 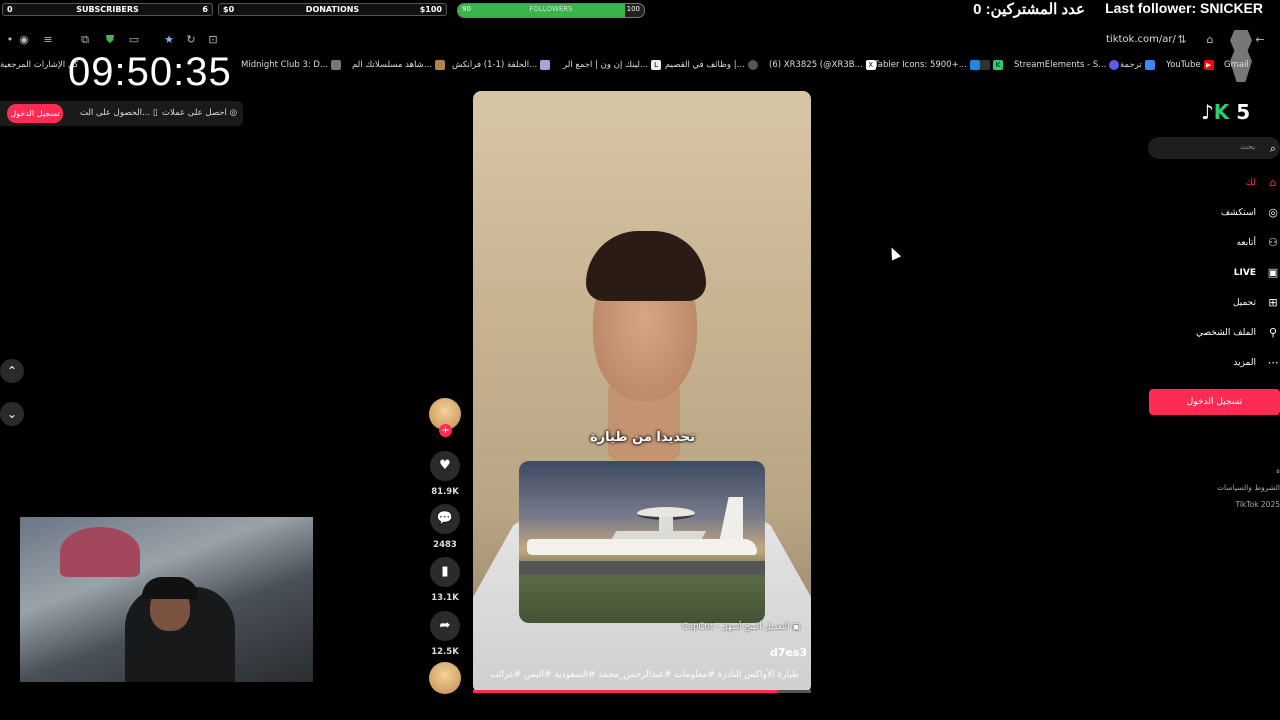 What do you see at coordinates (822, 65) in the screenshot?
I see `bookmark-item: (6) XR3825 (@XR3B... X` at bounding box center [822, 65].